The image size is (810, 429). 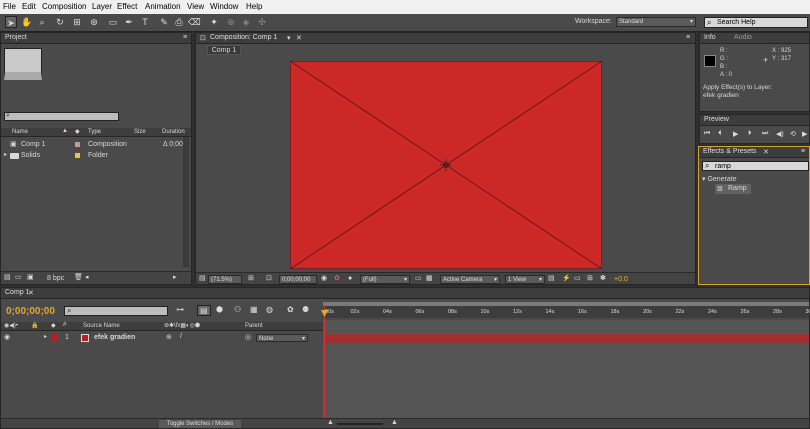 What do you see at coordinates (710, 37) in the screenshot?
I see `info-tab: Info` at bounding box center [710, 37].